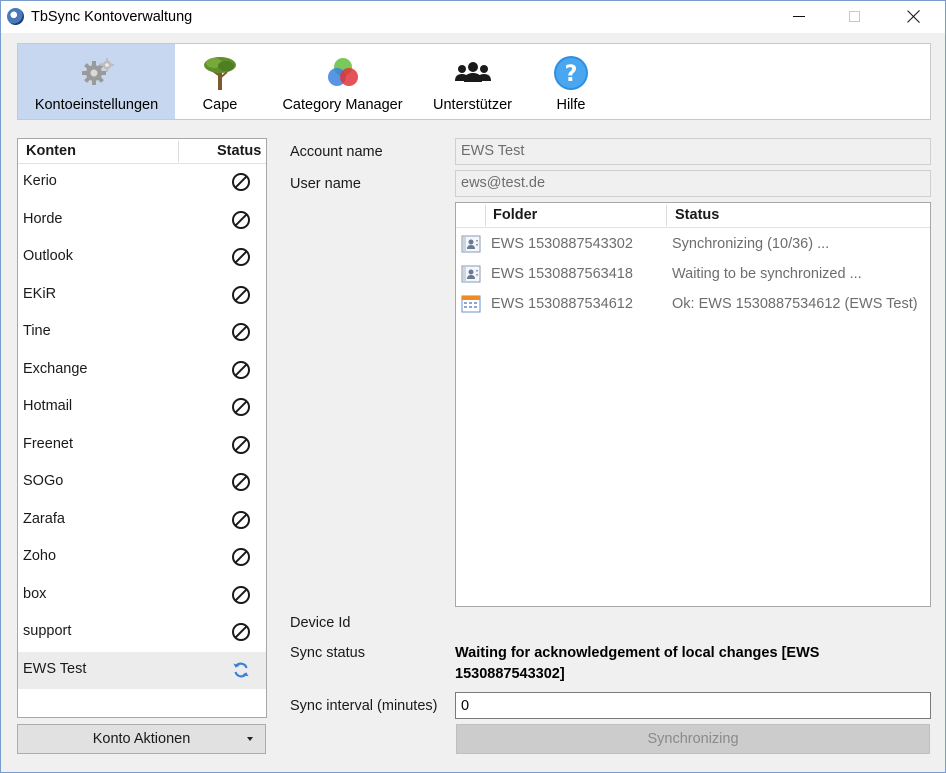  Describe the element at coordinates (97, 71) in the screenshot. I see `gear-icon` at that location.